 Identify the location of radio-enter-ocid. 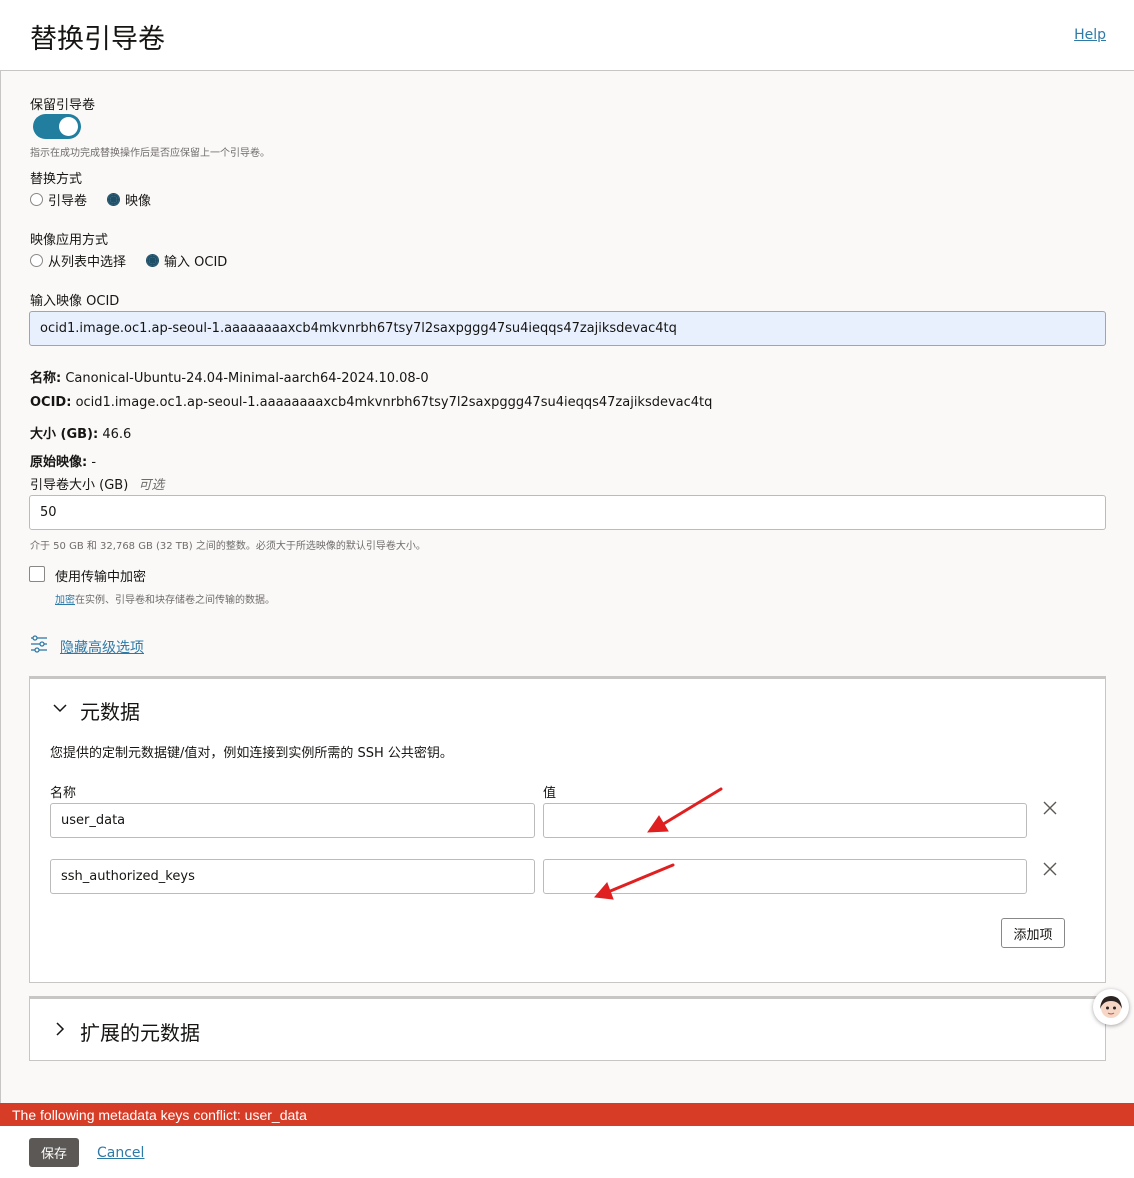
(153, 260).